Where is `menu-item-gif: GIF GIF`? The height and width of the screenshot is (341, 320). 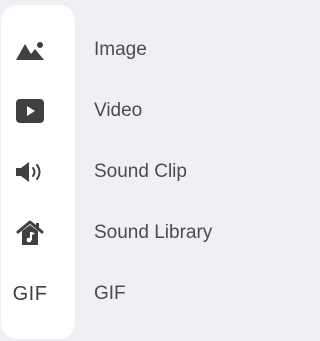 menu-item-gif: GIF GIF is located at coordinates (131, 294).